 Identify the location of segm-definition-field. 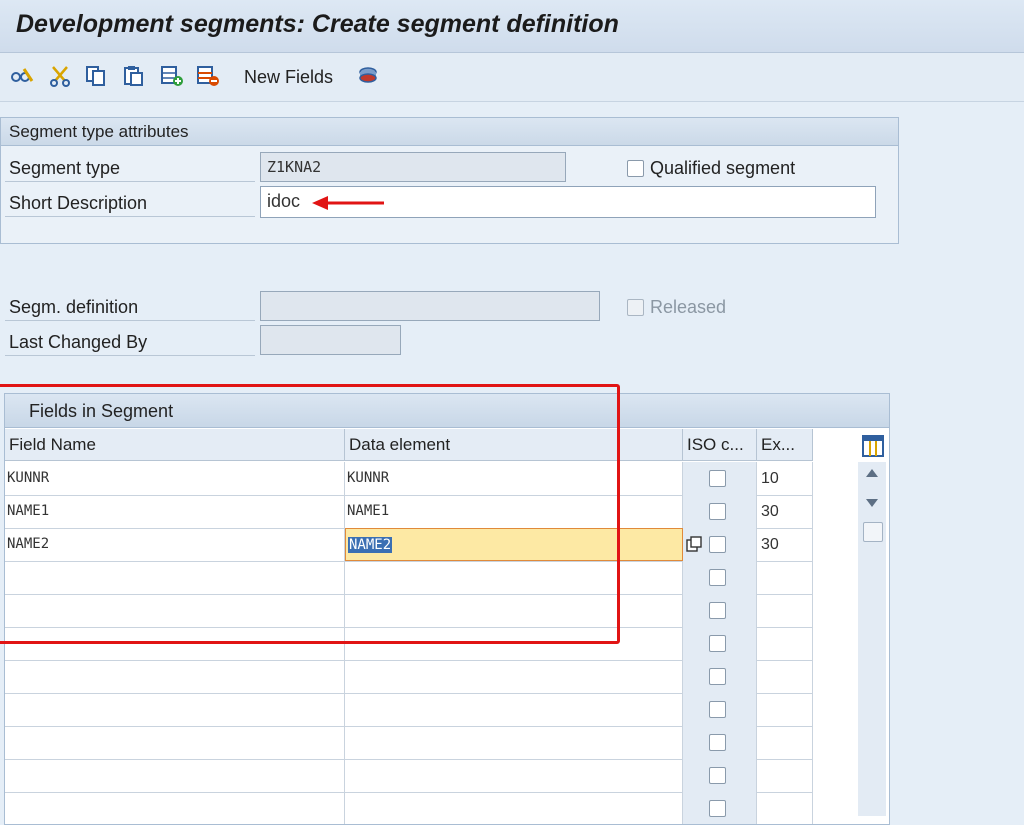
(430, 306).